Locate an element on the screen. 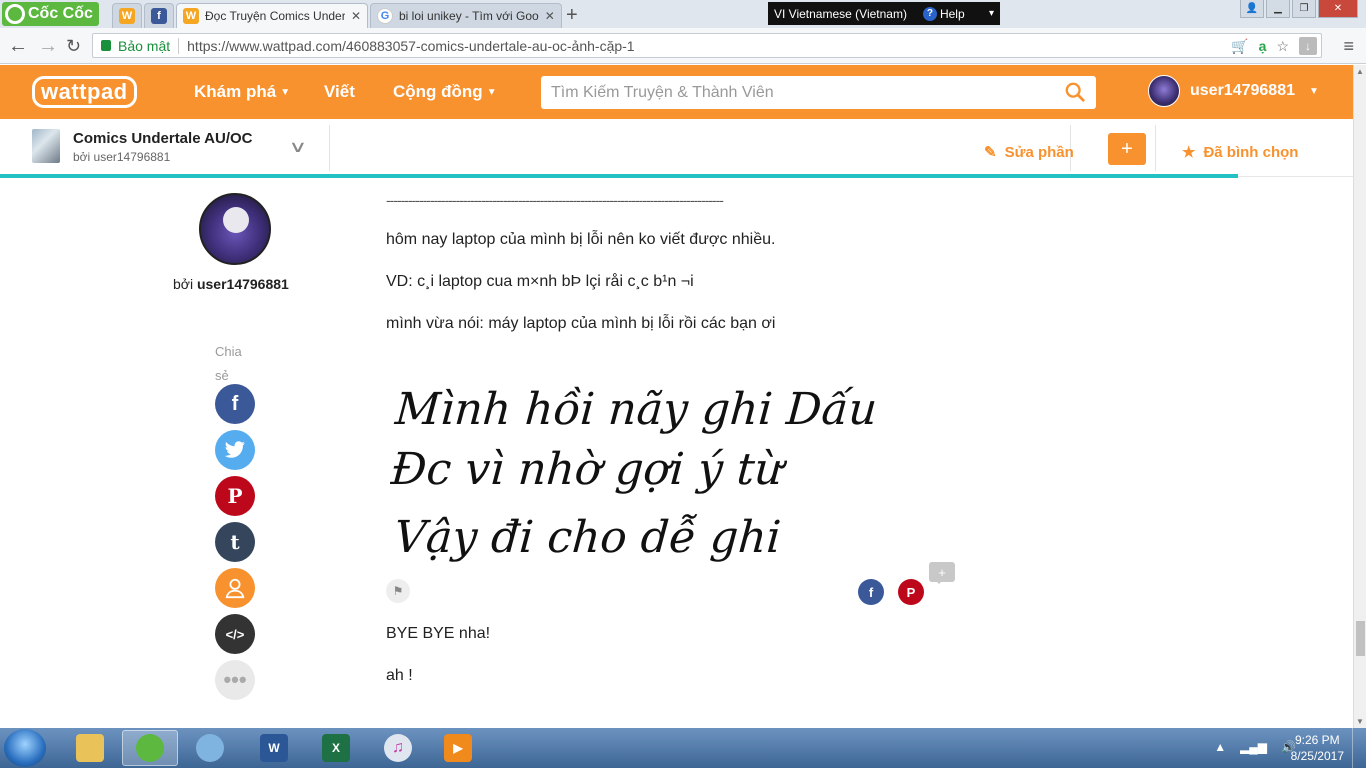 The width and height of the screenshot is (1366, 768). taskbar-itunes: ♫ is located at coordinates (398, 748).